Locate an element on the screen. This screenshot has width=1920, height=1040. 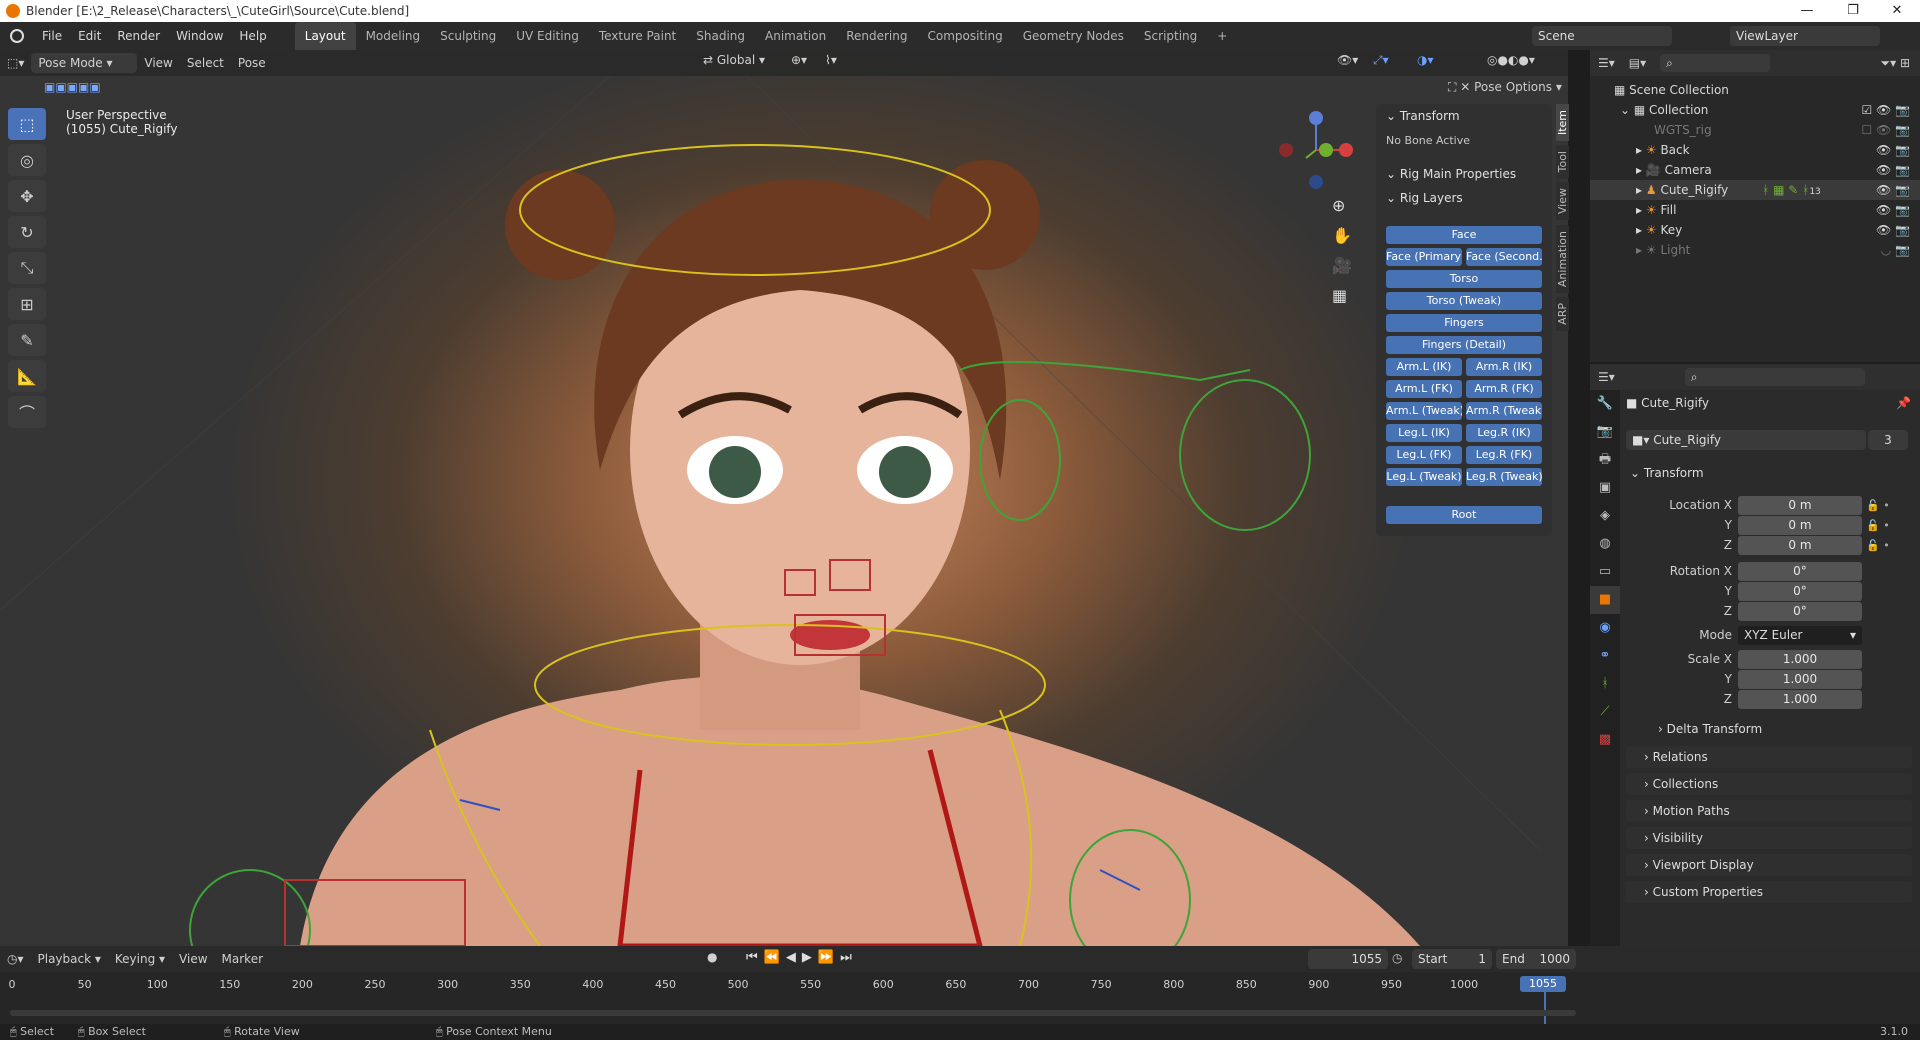
layer-arm-l-ik-button: Arm.L (IK) is located at coordinates (1424, 367).